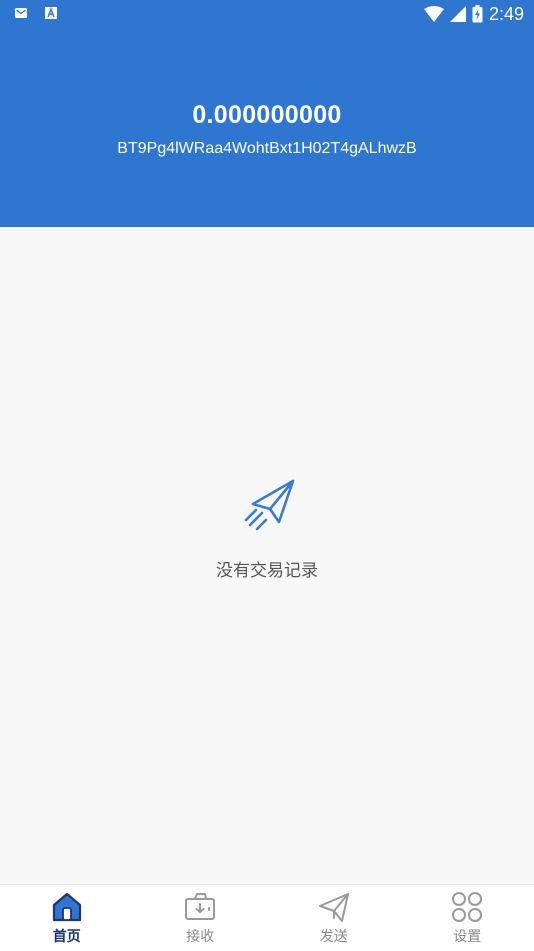 This screenshot has height=951, width=534. I want to click on empty-state: 没有交易记录, so click(267, 529).